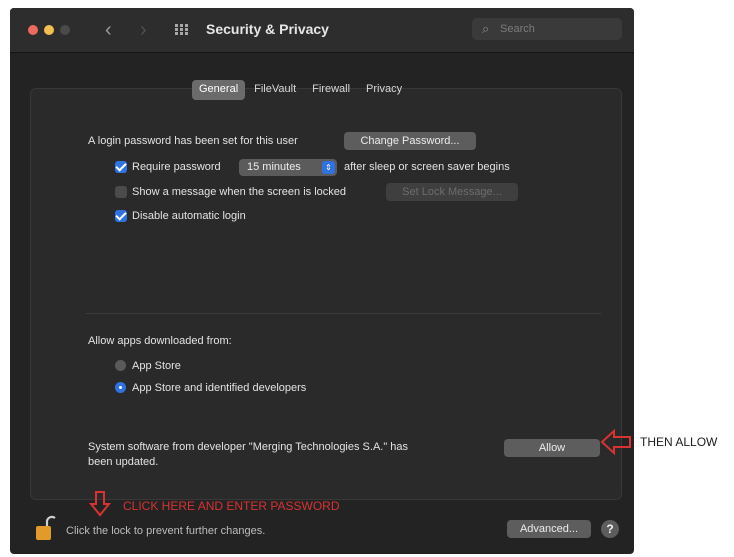 The width and height of the screenshot is (734, 557). Describe the element at coordinates (547, 29) in the screenshot. I see `search-field: ⌕ Search` at that location.